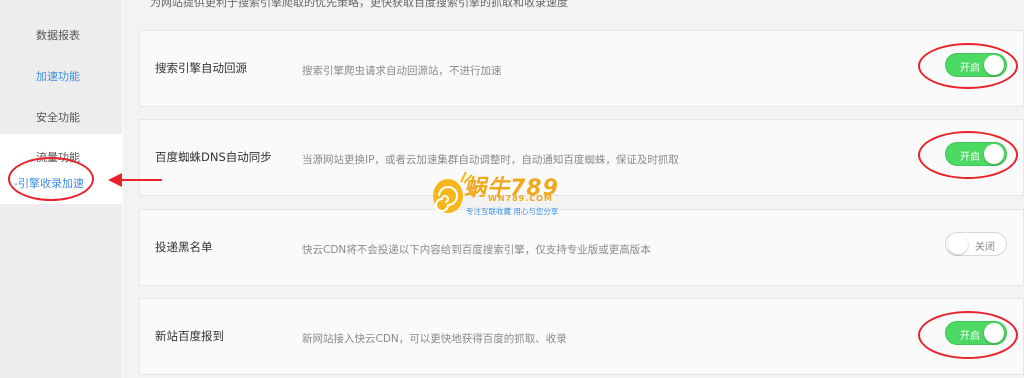  What do you see at coordinates (184, 247) in the screenshot?
I see `setting-title: 投递黑名单` at bounding box center [184, 247].